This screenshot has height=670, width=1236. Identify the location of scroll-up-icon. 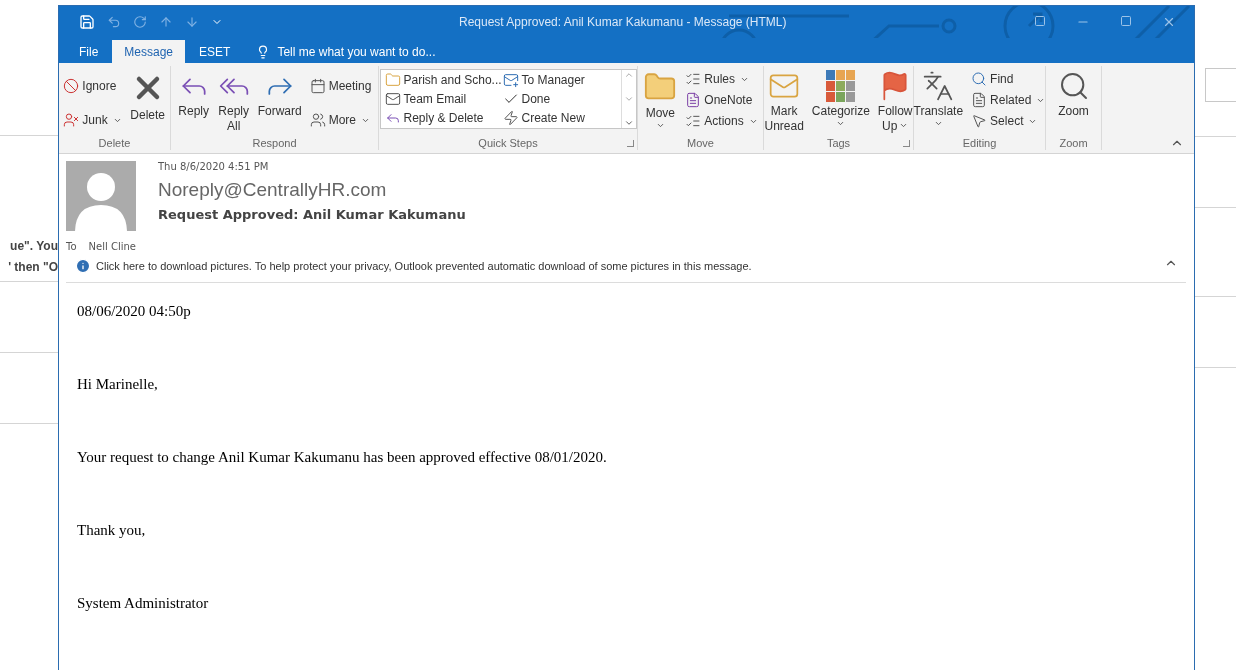
(628, 75).